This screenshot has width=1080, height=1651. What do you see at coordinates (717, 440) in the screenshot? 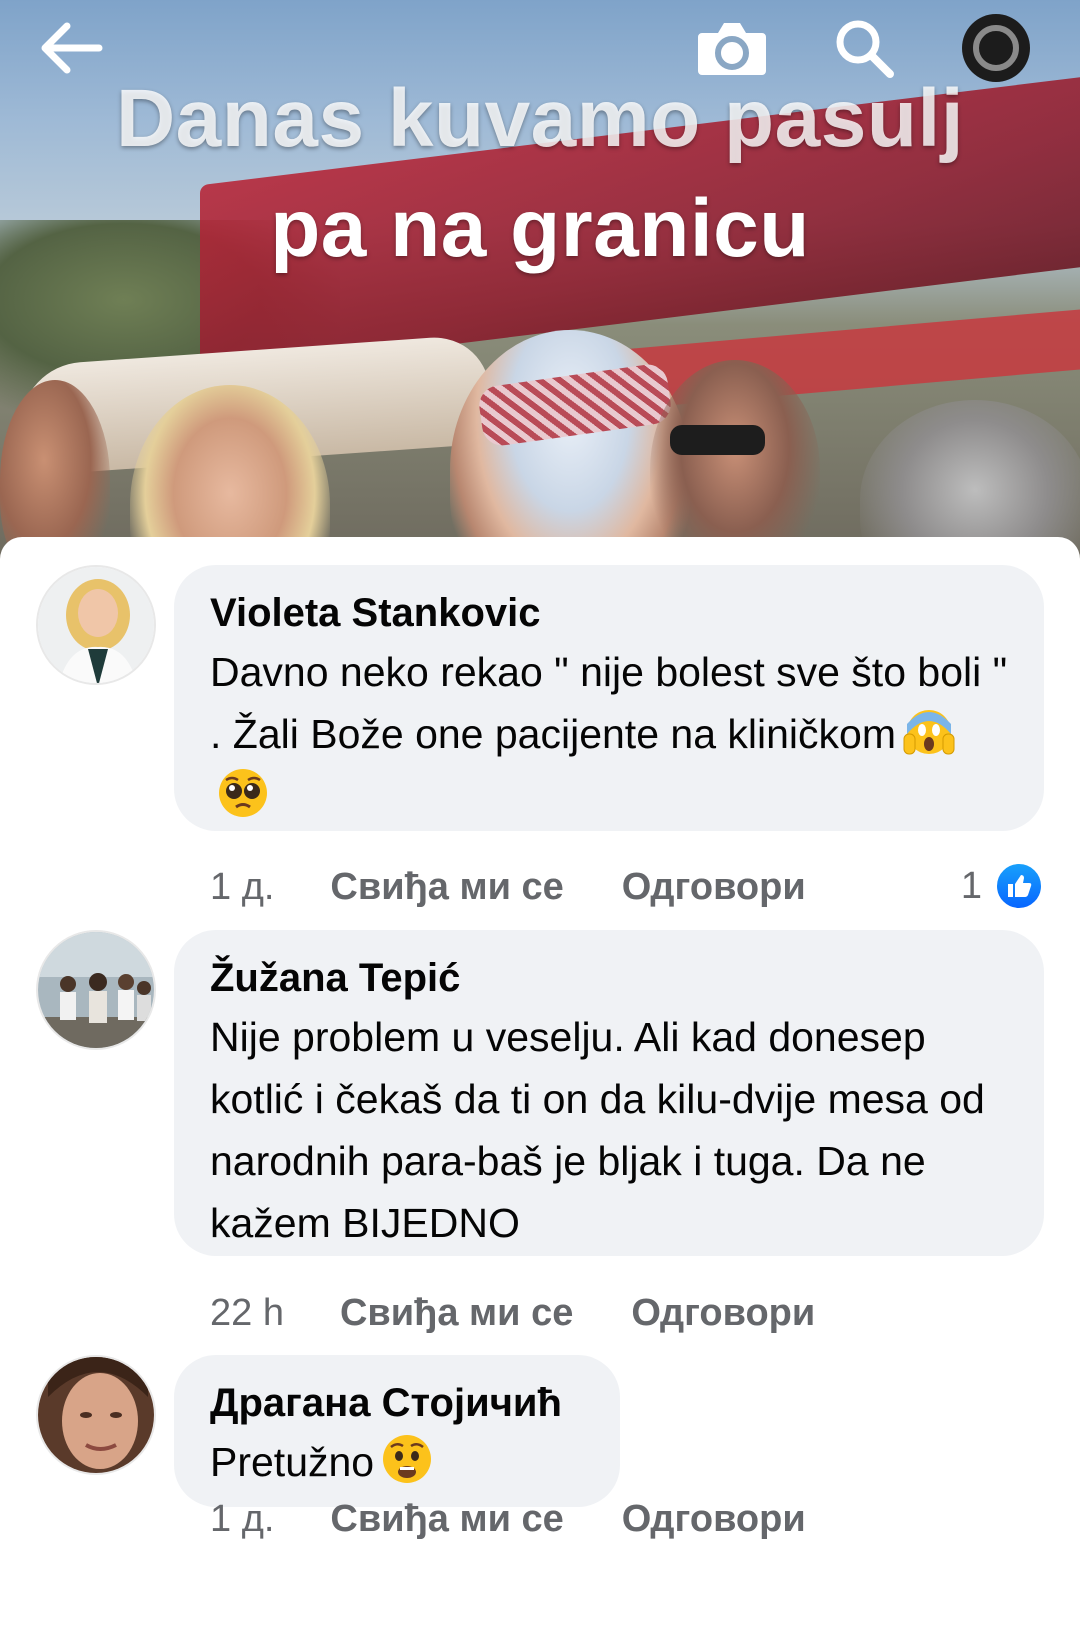
I see `video-sunglasses` at bounding box center [717, 440].